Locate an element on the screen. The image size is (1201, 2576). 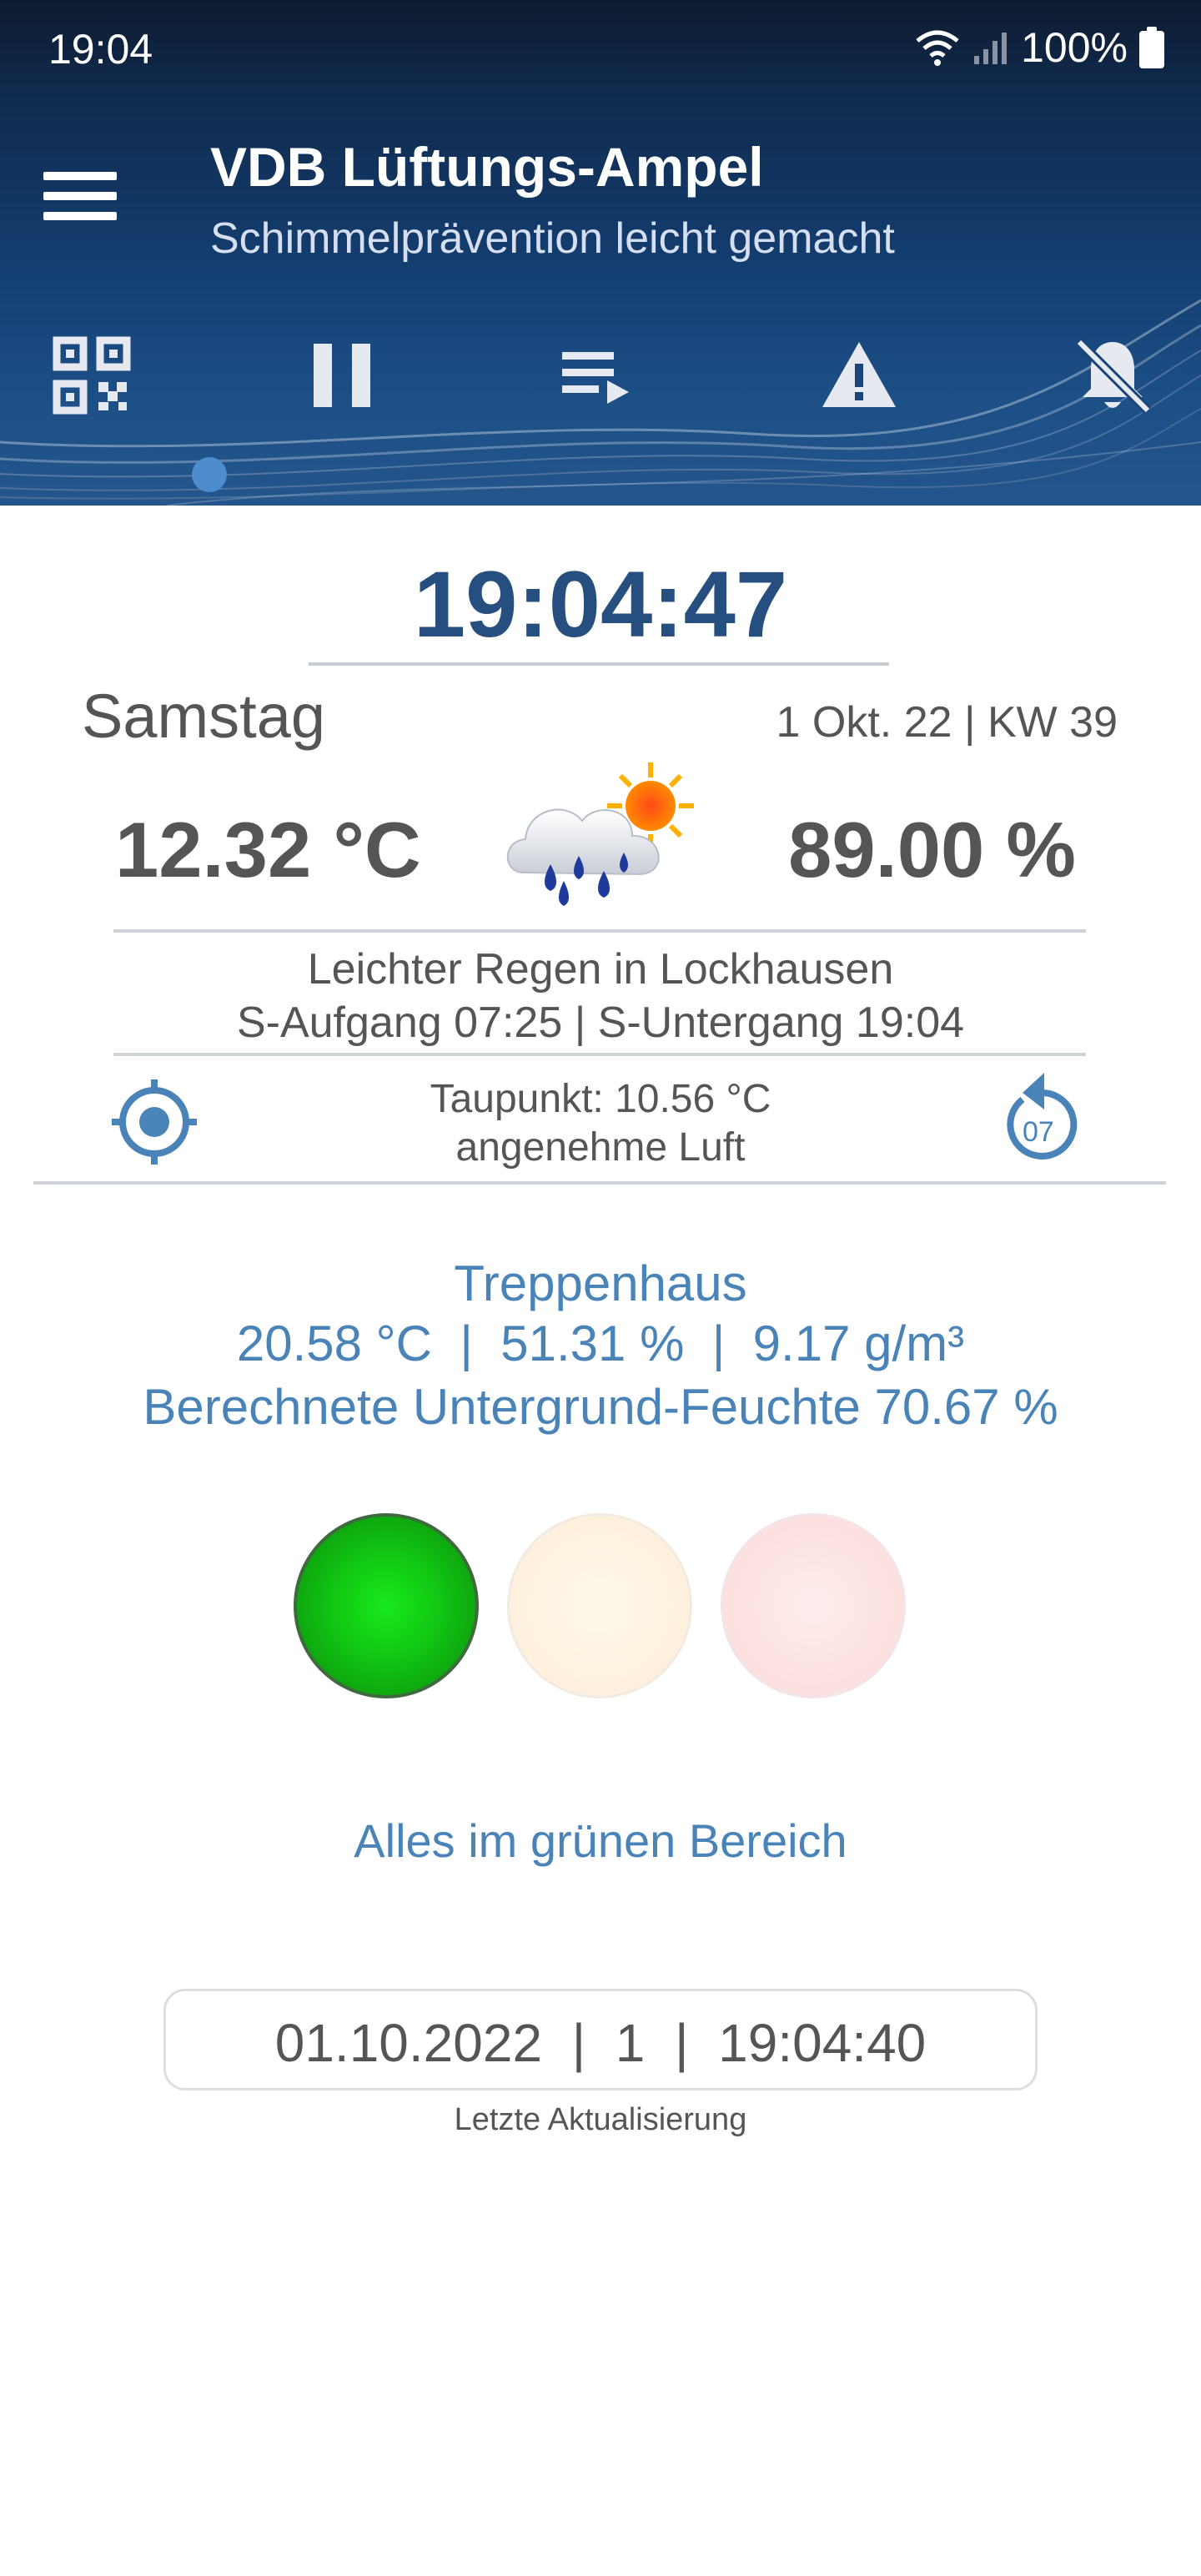
notifications-off-icon is located at coordinates (1113, 375).